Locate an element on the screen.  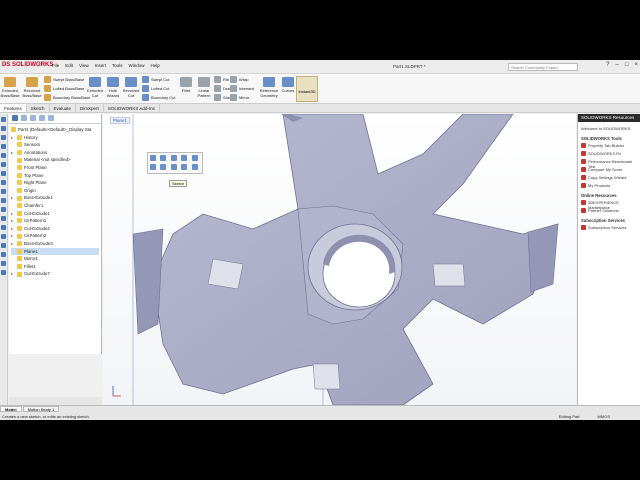
rename-icon is located at coordinates (163, 167).